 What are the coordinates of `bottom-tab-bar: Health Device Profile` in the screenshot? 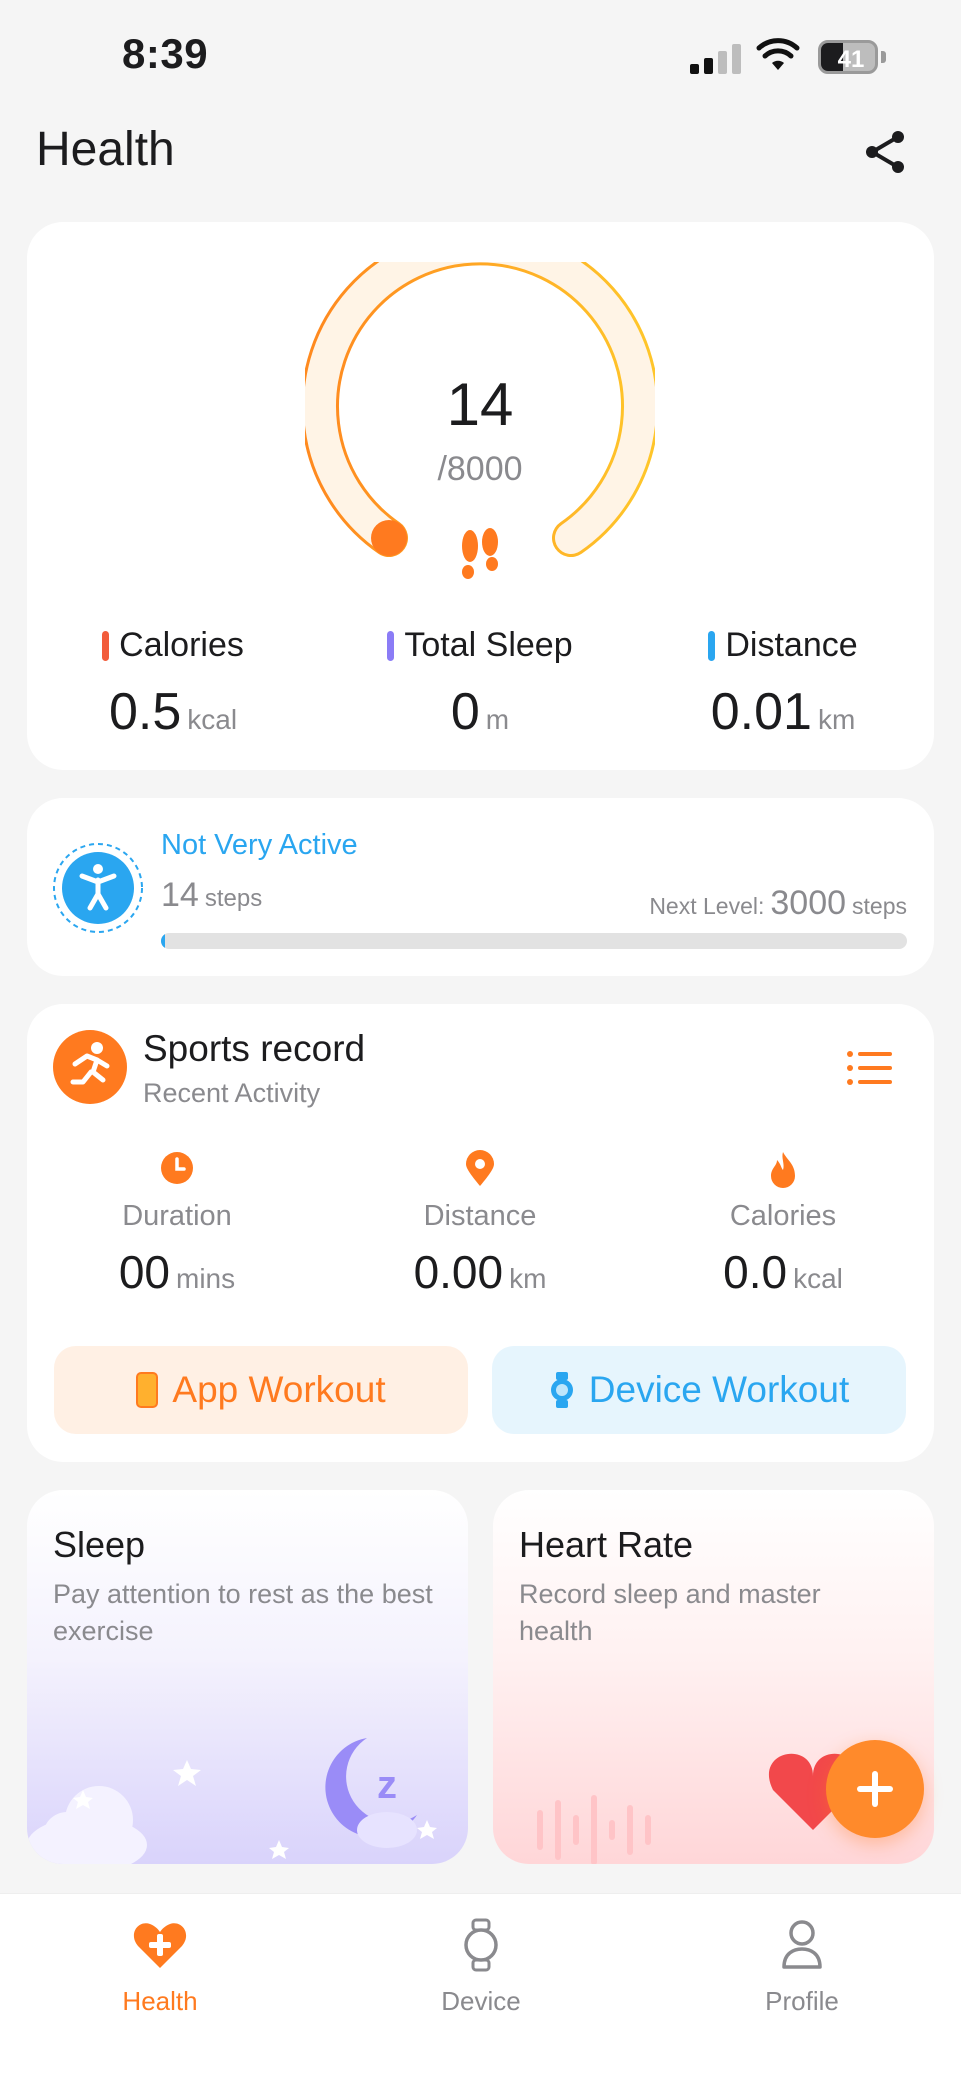 It's located at (480, 1986).